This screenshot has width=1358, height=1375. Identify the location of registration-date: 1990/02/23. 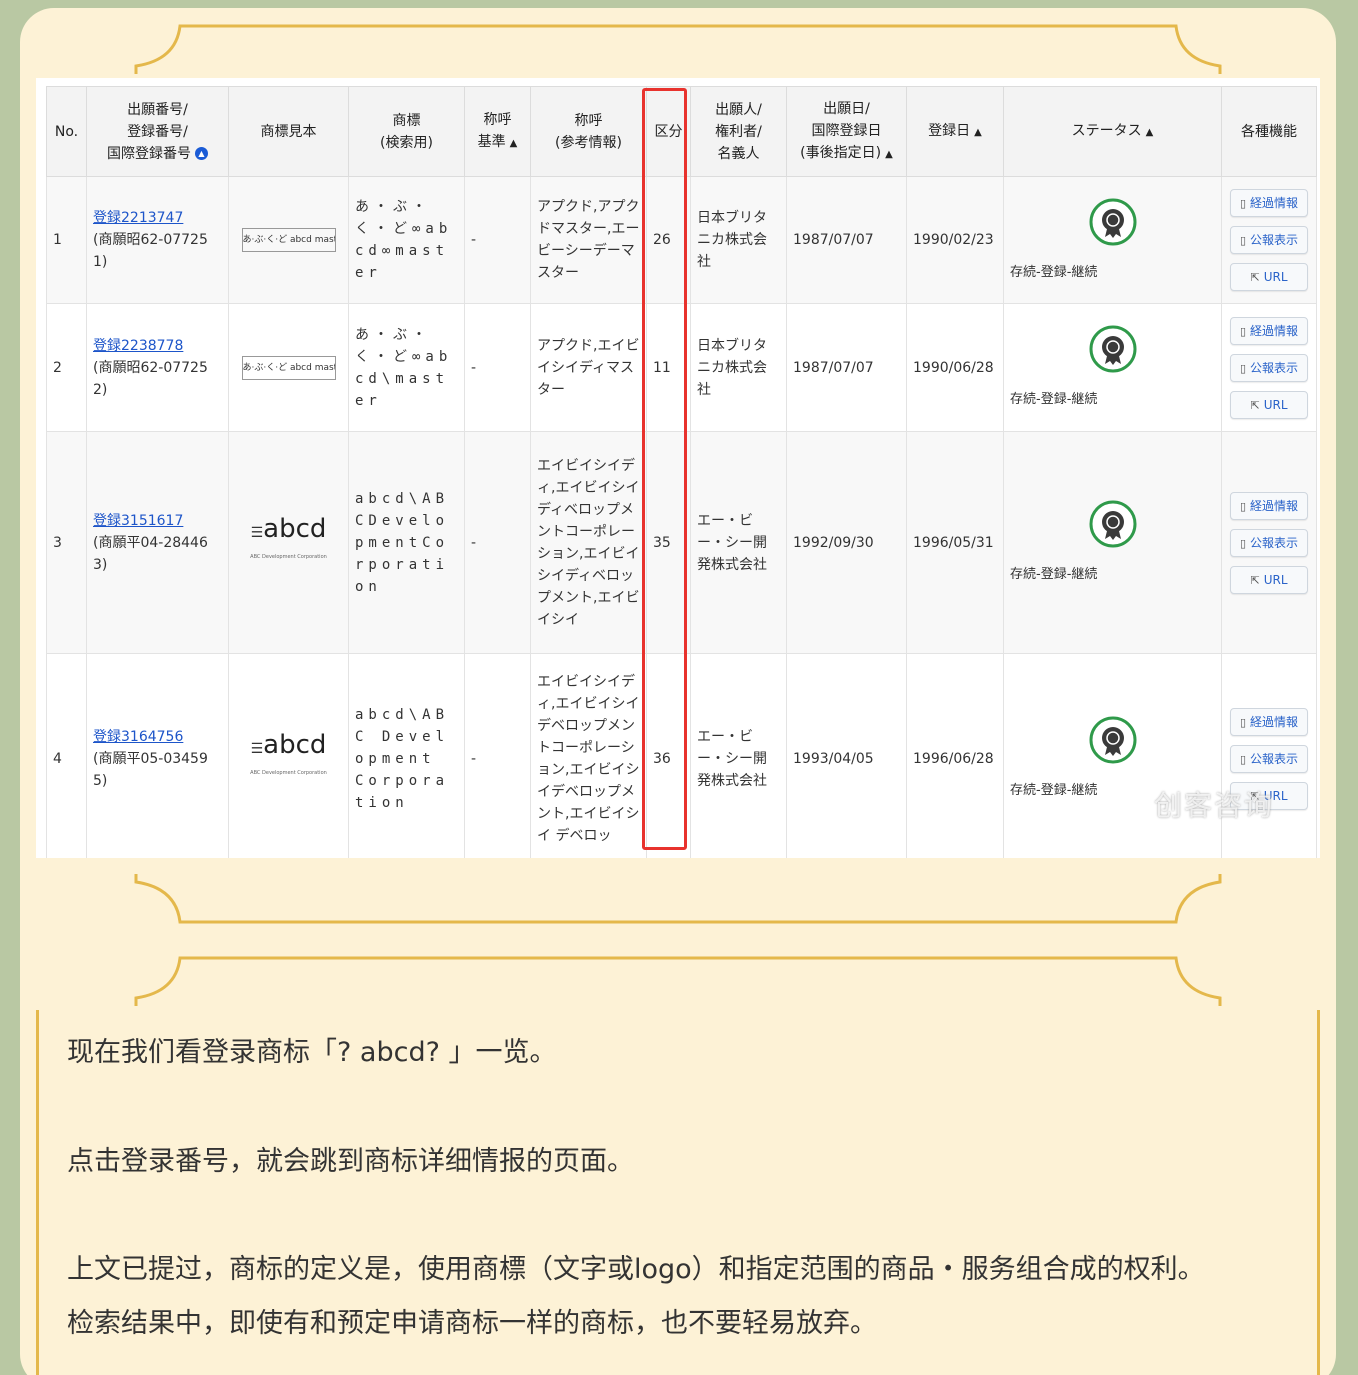
(955, 240).